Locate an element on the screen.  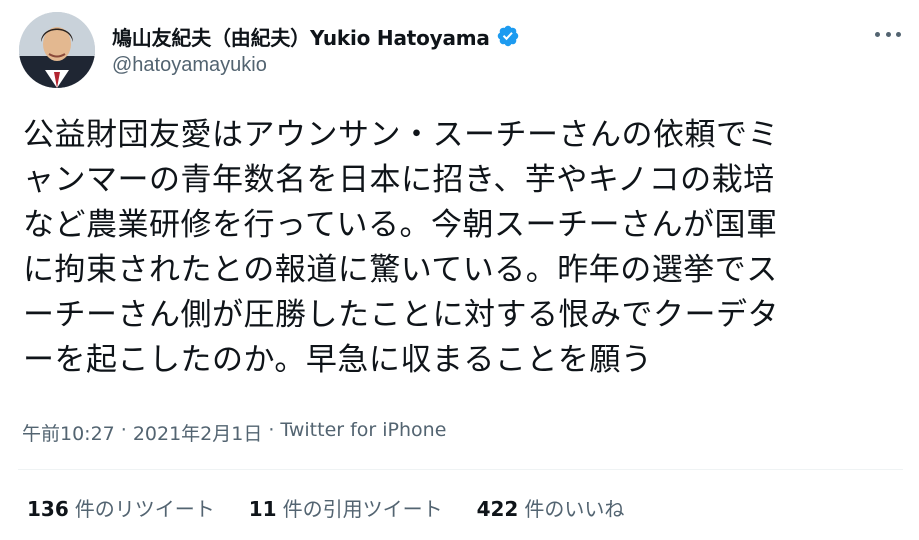
quotes-label: 件の引用ツイート is located at coordinates (362, 509).